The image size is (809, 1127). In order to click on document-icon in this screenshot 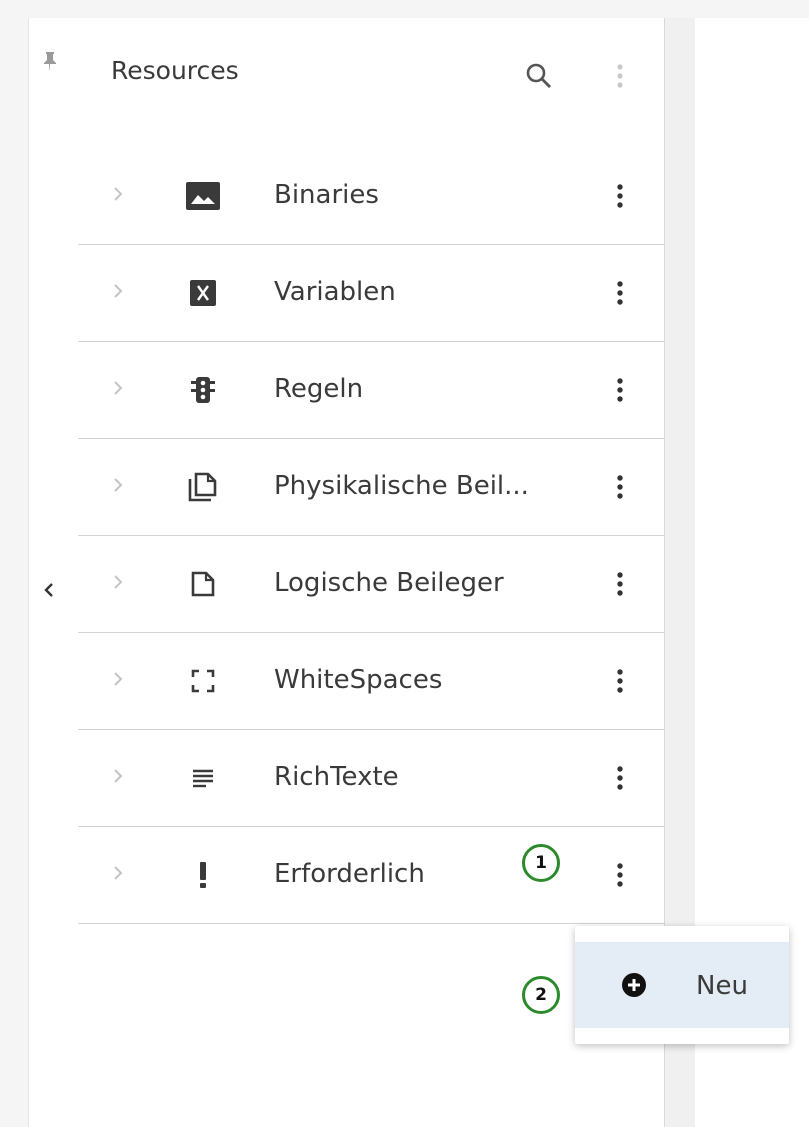, I will do `click(203, 584)`.